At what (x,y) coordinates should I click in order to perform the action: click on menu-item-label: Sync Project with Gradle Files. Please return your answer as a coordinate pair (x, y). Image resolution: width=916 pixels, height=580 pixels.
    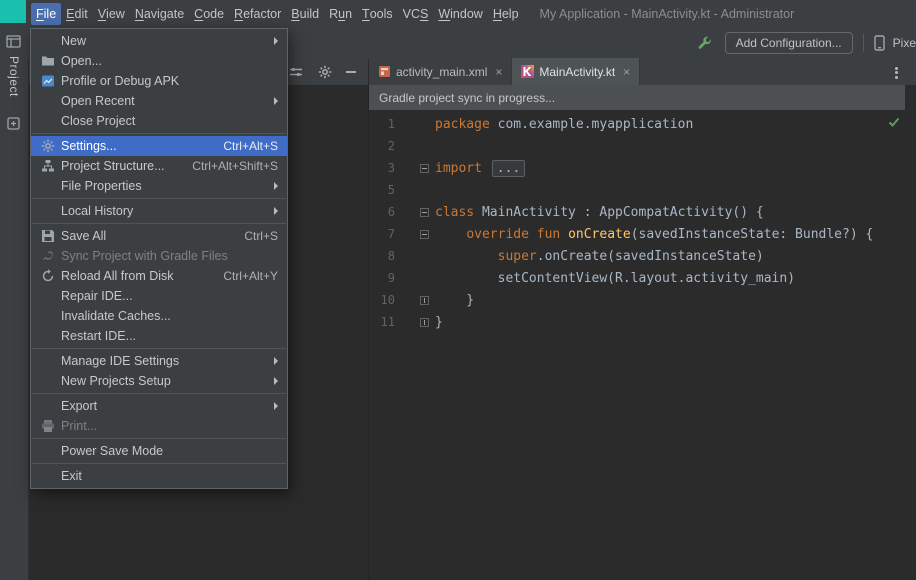
    Looking at the image, I should click on (144, 256).